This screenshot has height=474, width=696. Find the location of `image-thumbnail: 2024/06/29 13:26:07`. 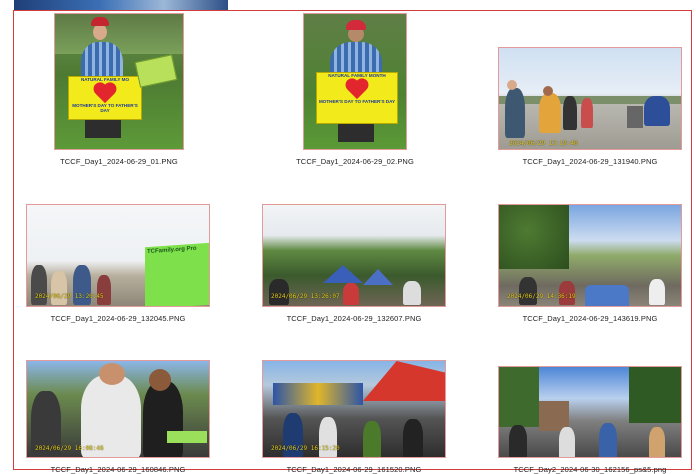

image-thumbnail: 2024/06/29 13:26:07 is located at coordinates (354, 255).